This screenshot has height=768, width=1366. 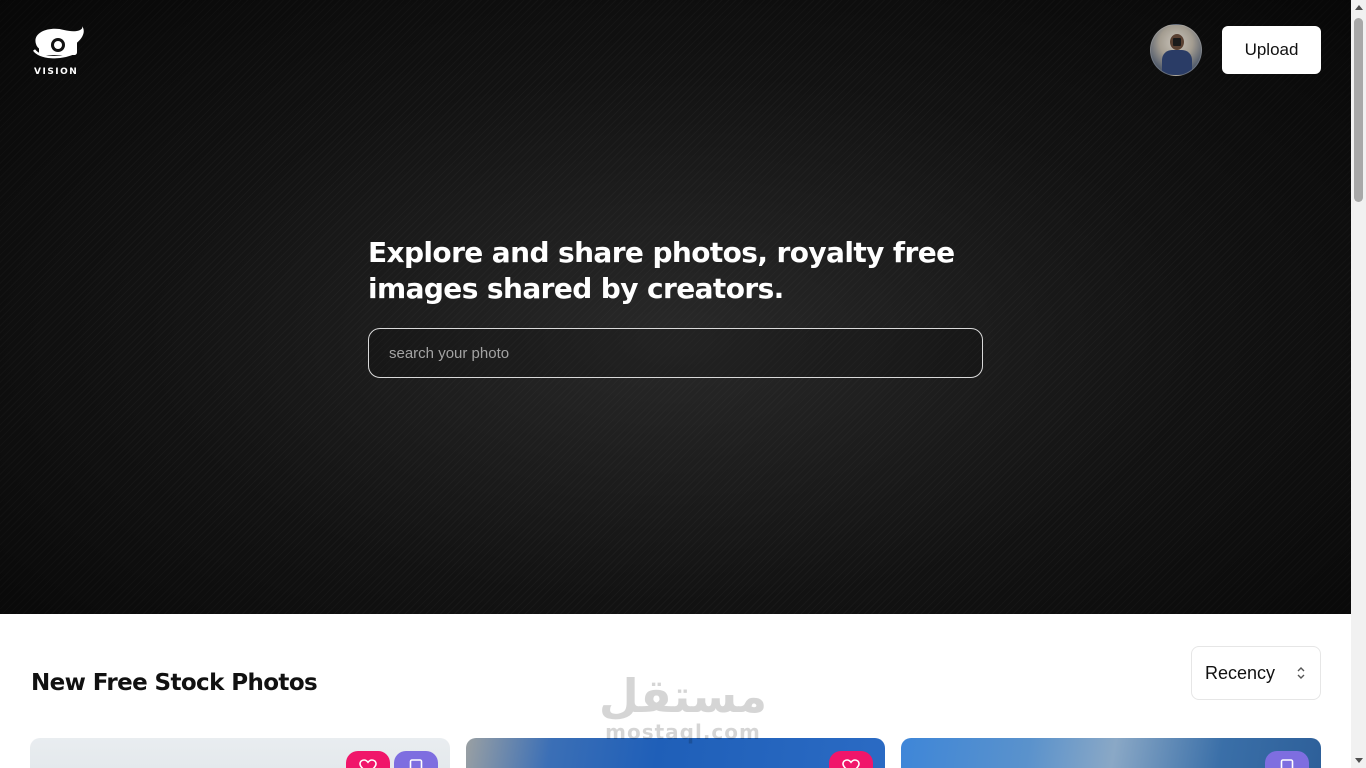 I want to click on sort-select: Recency, so click(x=1256, y=673).